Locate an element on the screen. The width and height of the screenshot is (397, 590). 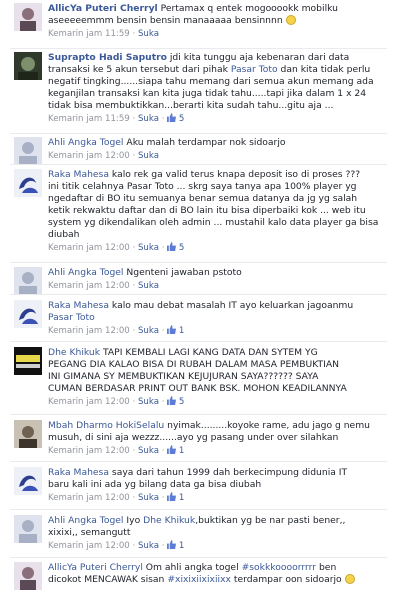
comment-text: Om ahli angka togel is located at coordinates (192, 567).